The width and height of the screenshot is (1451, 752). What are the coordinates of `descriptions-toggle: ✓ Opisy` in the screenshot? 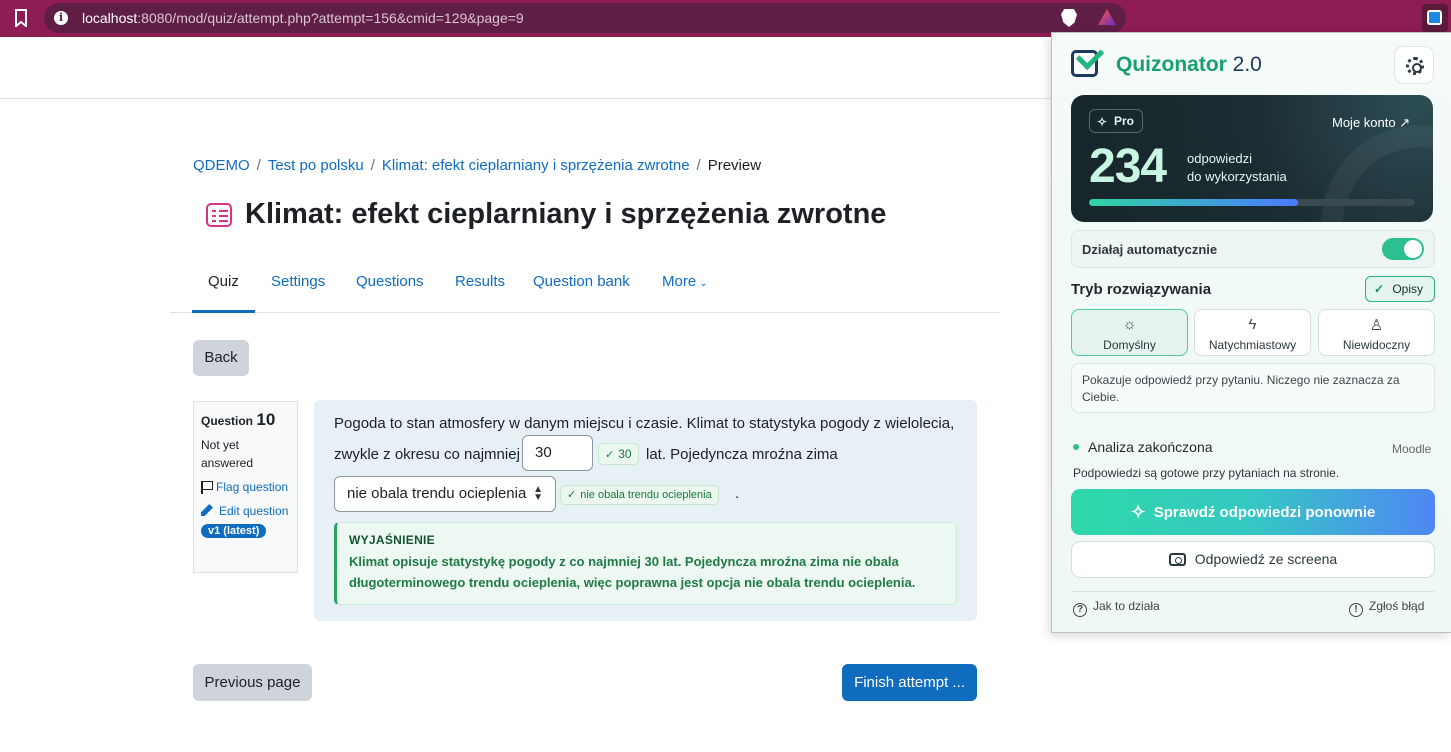 It's located at (1400, 289).